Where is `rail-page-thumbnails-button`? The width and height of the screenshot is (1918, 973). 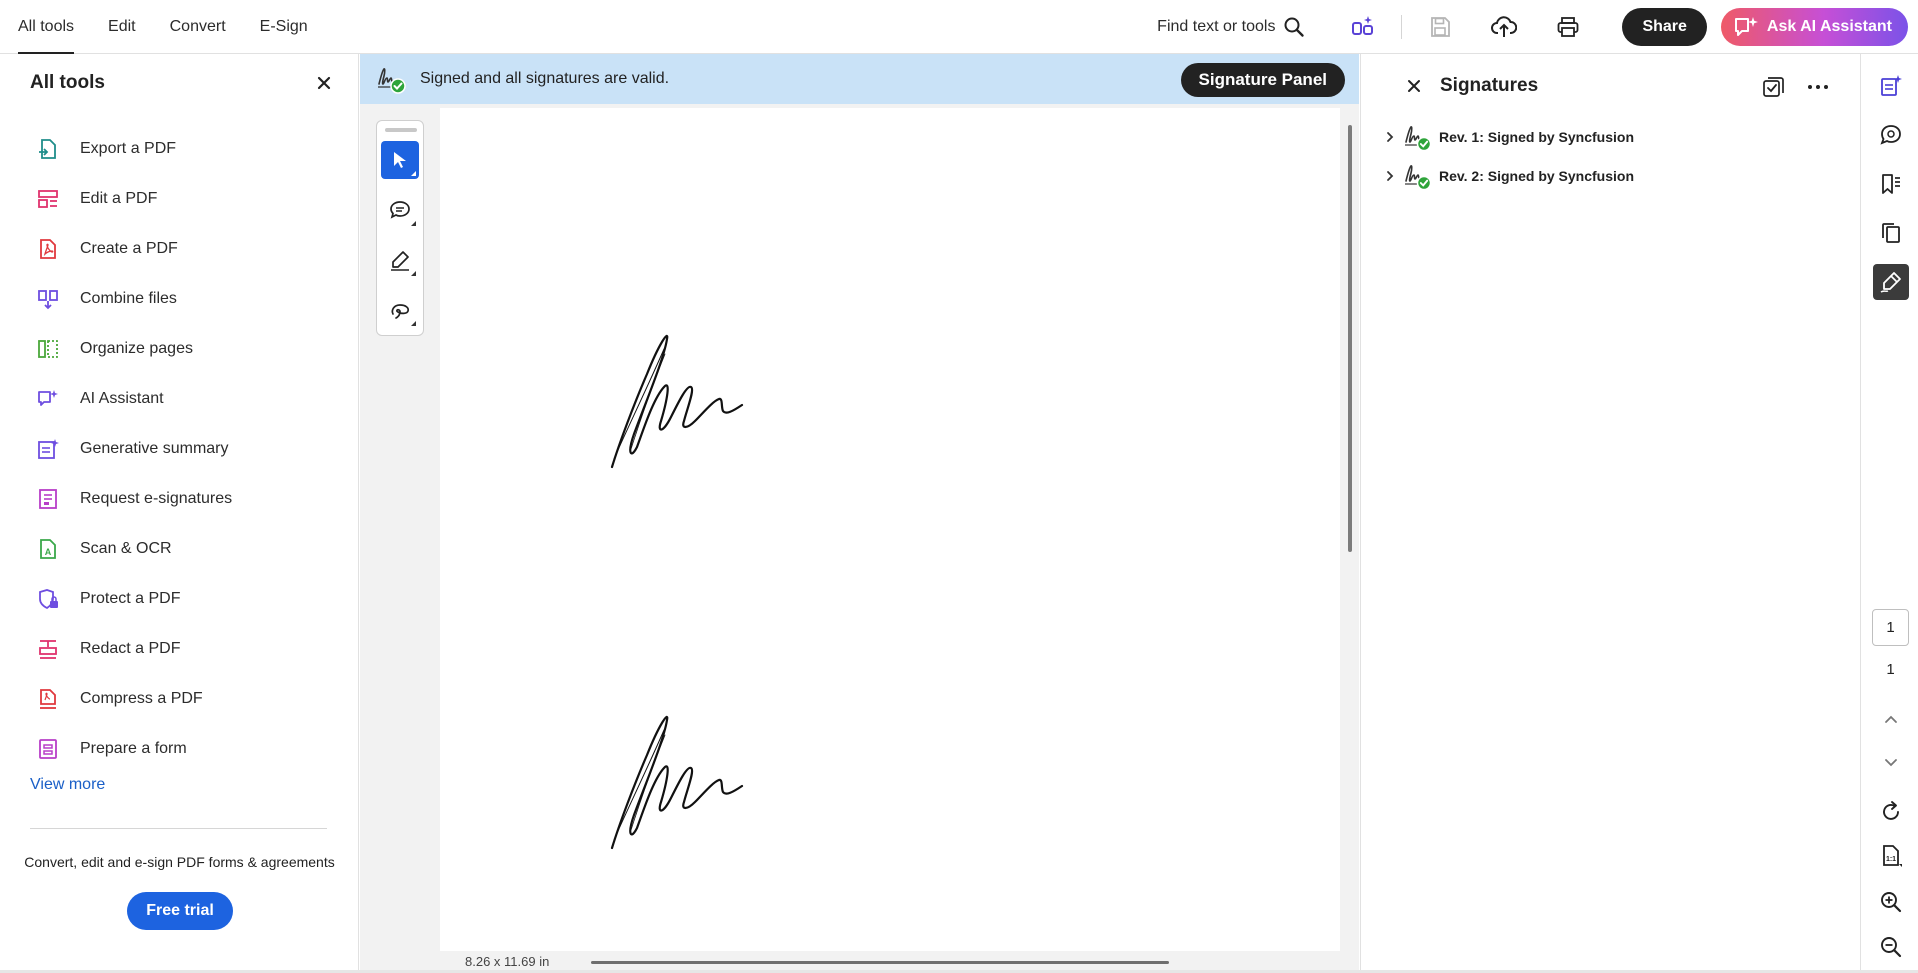
rail-page-thumbnails-button is located at coordinates (1891, 233).